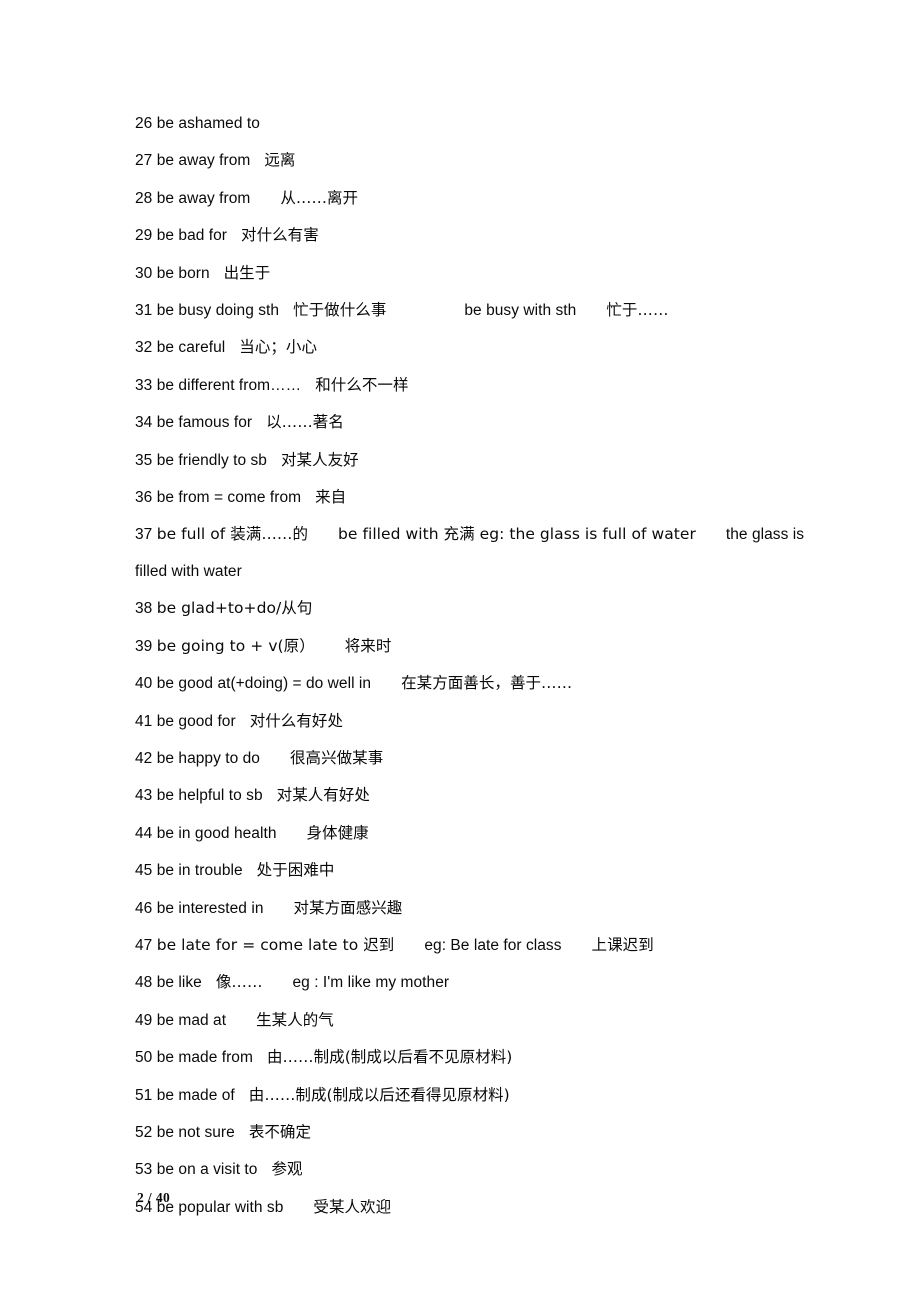 Image resolution: width=920 pixels, height=1302 pixels. Describe the element at coordinates (216, 833) in the screenshot. I see `entry-phrase: be in good health` at that location.